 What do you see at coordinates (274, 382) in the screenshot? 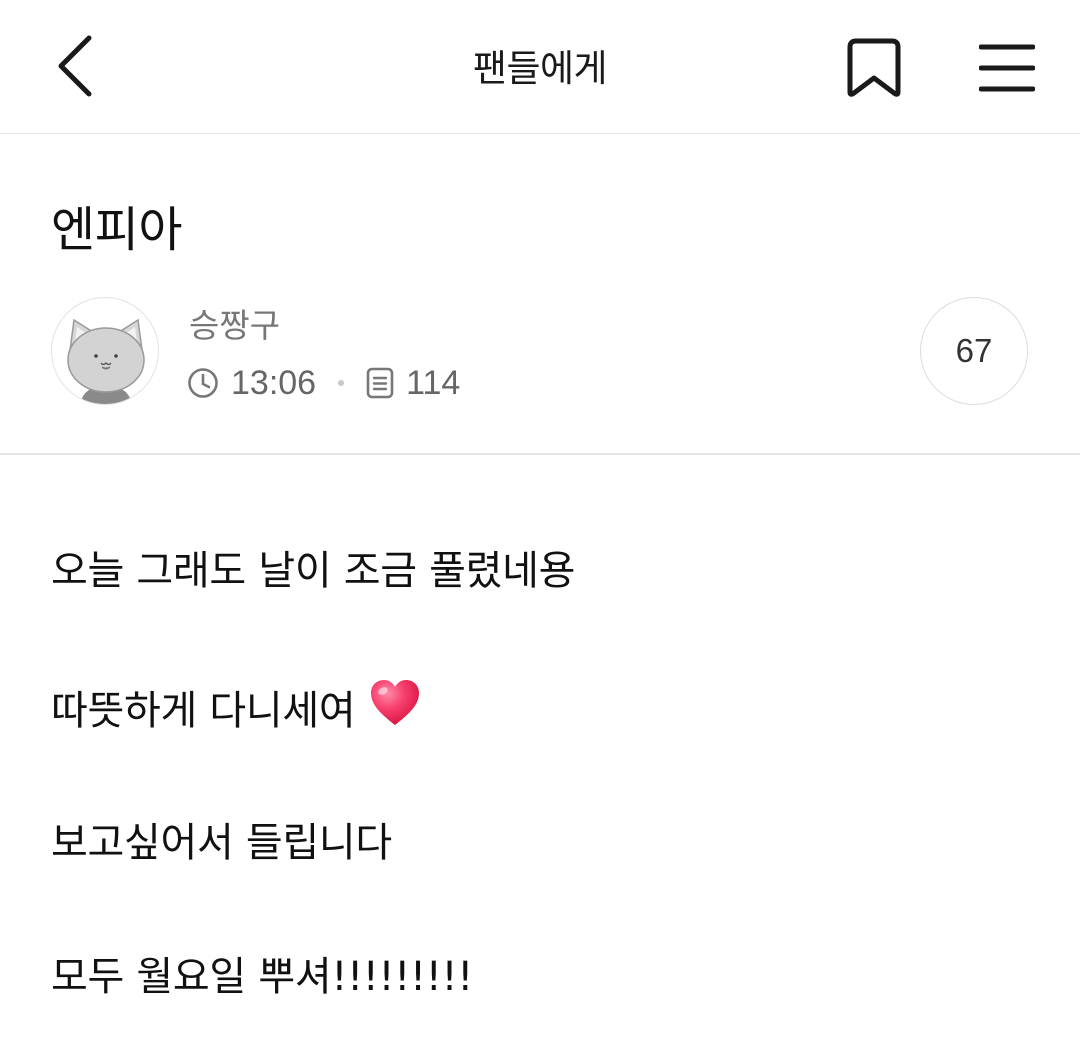
I see `post-time: 13:06` at bounding box center [274, 382].